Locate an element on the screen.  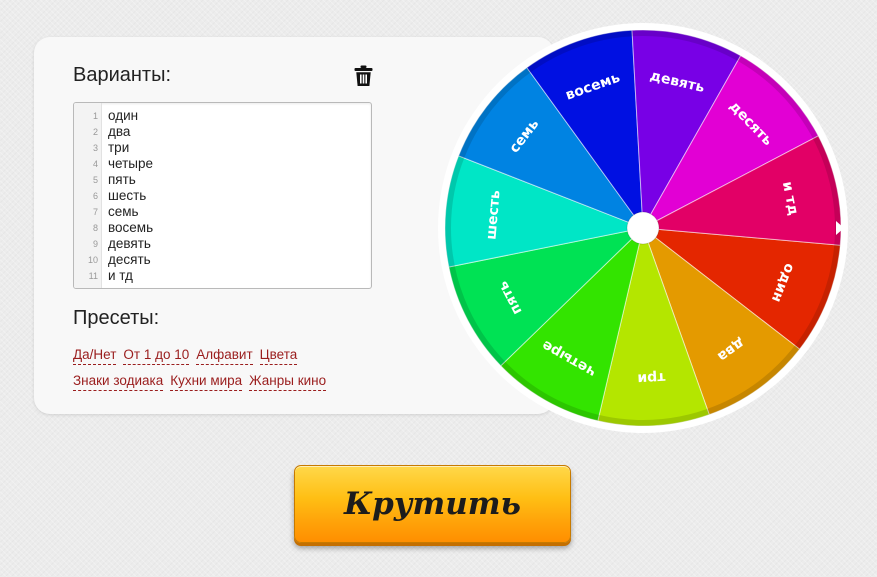
preset-link: Знаки зодиака is located at coordinates (118, 381).